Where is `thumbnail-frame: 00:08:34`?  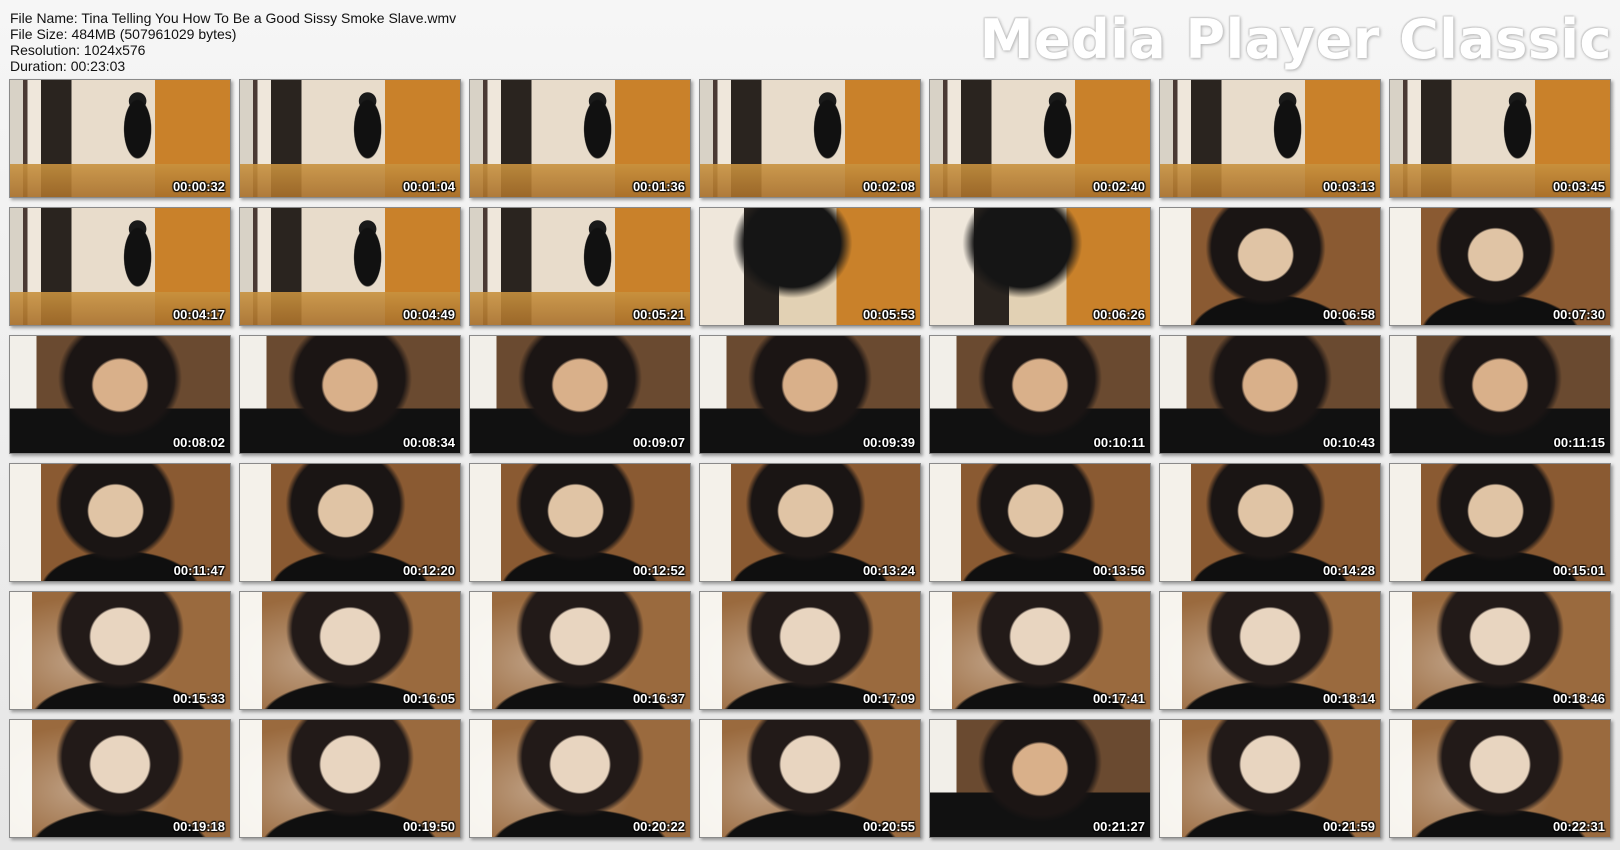 thumbnail-frame: 00:08:34 is located at coordinates (350, 394).